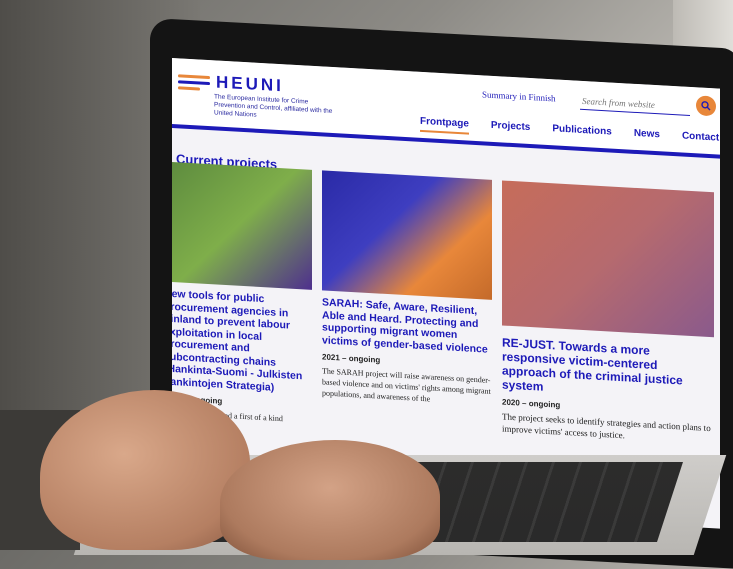  What do you see at coordinates (581, 132) in the screenshot?
I see `nav-publications: Publications` at bounding box center [581, 132].